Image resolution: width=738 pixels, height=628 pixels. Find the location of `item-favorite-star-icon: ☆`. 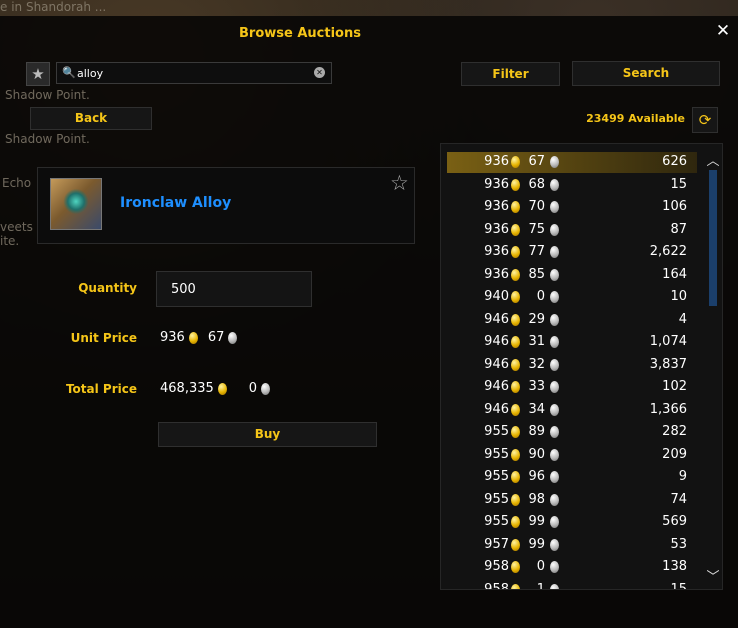

item-favorite-star-icon: ☆ is located at coordinates (399, 183).